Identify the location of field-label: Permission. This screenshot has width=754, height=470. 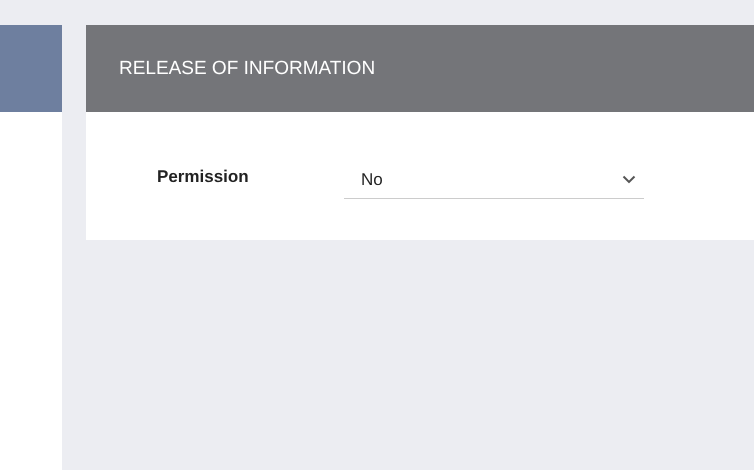
(203, 177).